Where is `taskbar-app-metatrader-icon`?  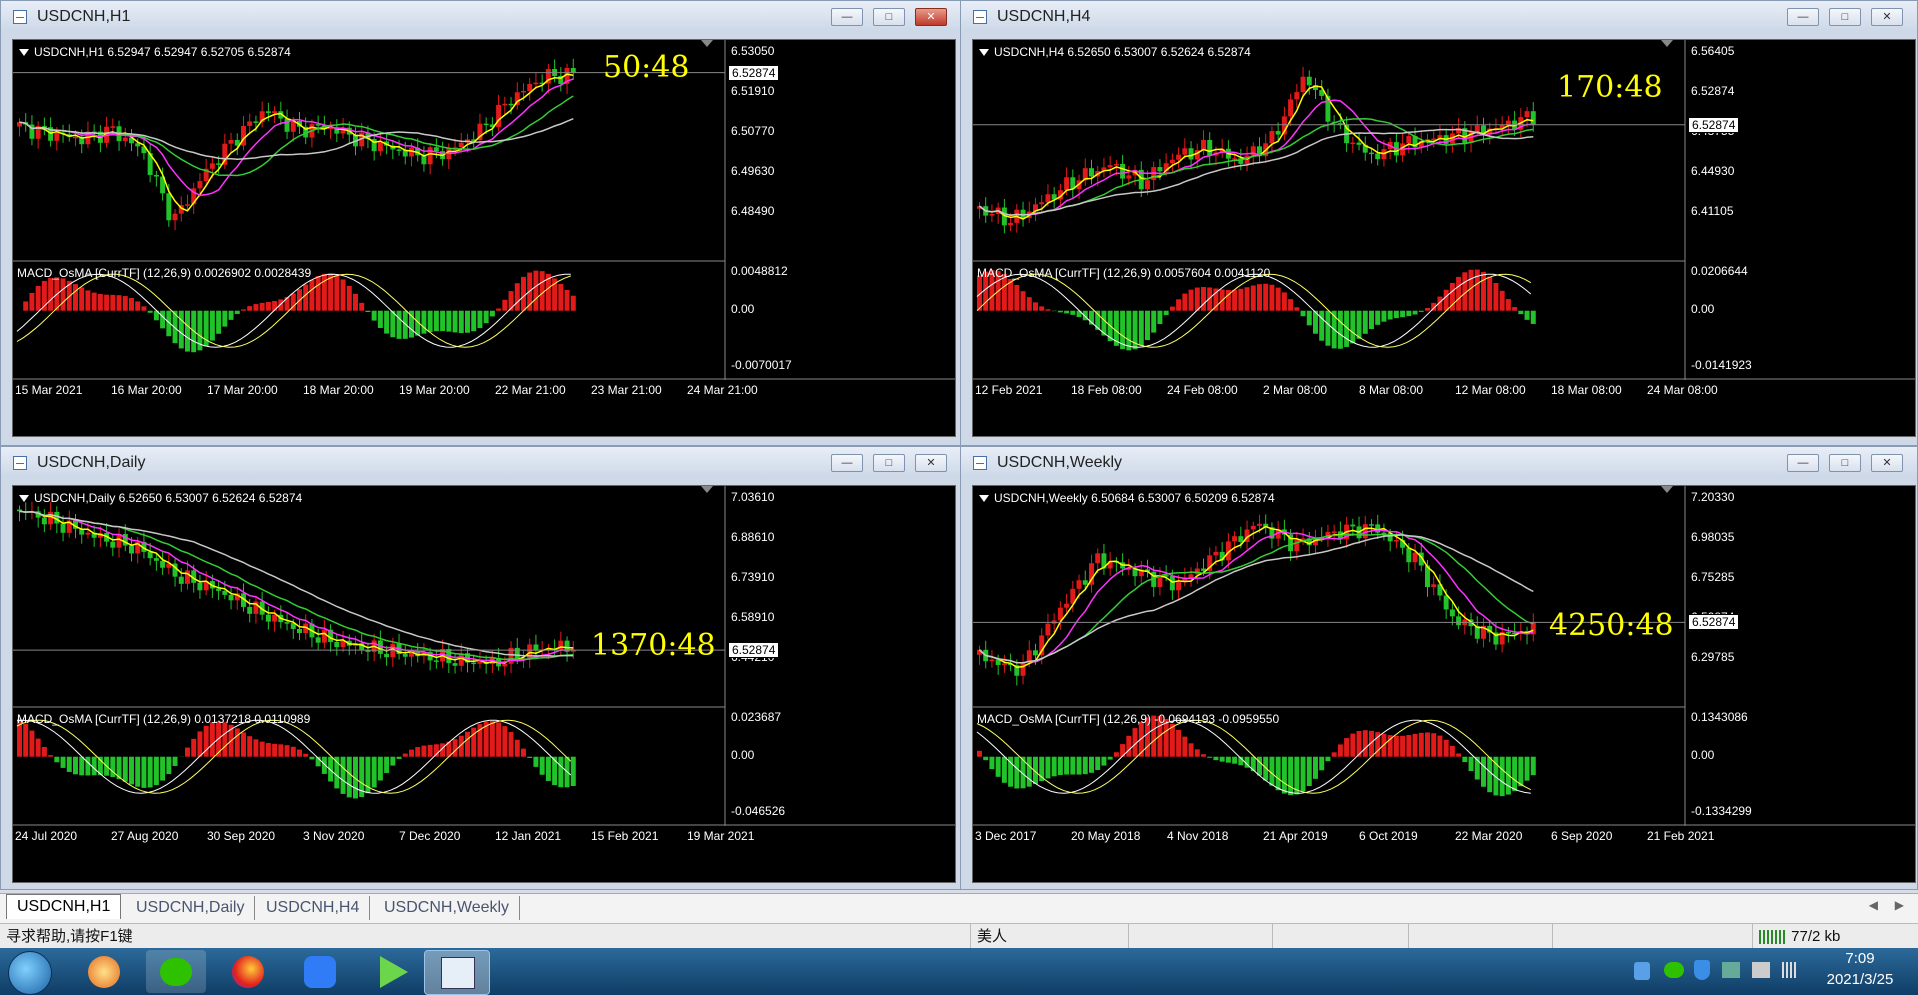
taskbar-app-metatrader-icon is located at coordinates (457, 972).